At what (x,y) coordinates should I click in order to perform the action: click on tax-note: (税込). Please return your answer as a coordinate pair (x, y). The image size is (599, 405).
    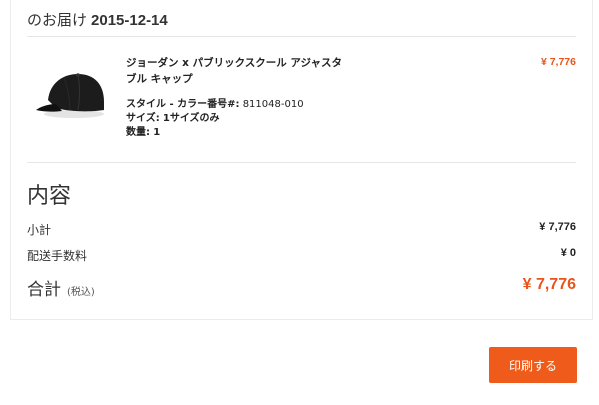
    Looking at the image, I should click on (81, 292).